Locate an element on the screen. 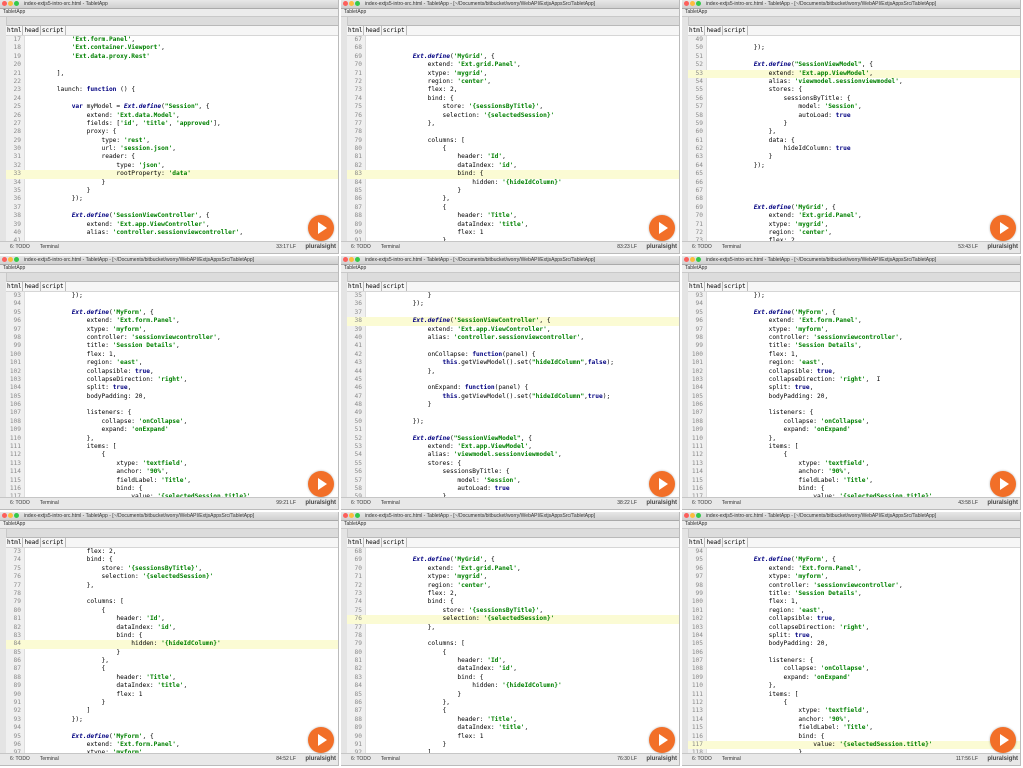 Image resolution: width=1023 pixels, height=768 pixels. code-line: 70 extend: 'Ext.grid.Panel', is located at coordinates (854, 216).